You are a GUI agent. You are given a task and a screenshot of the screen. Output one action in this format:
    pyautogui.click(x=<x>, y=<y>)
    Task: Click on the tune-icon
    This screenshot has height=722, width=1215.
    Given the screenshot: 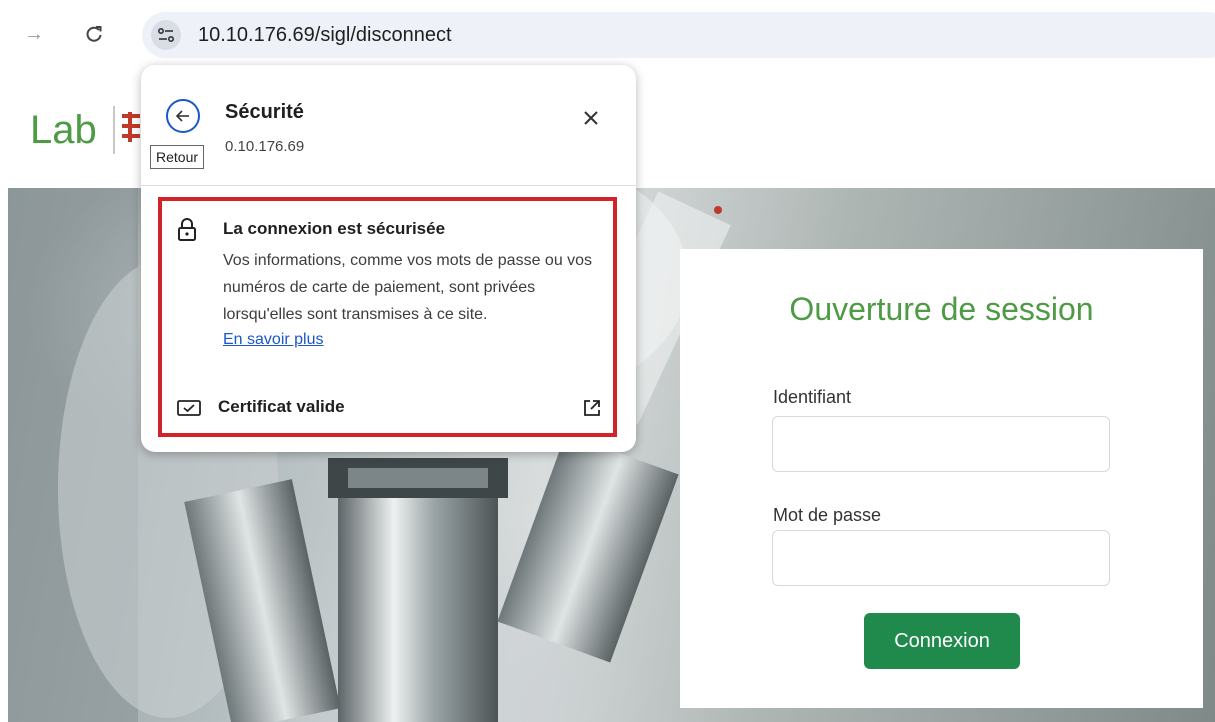 What is the action you would take?
    pyautogui.click(x=166, y=35)
    